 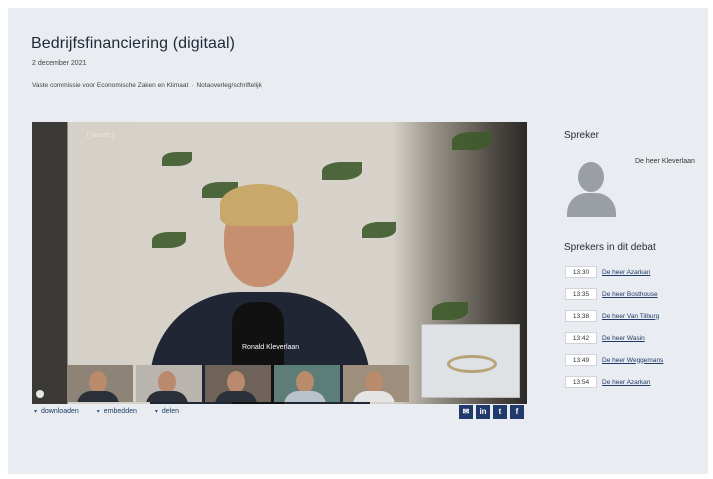 What do you see at coordinates (581, 382) in the screenshot?
I see `speaker-time: 13:54` at bounding box center [581, 382].